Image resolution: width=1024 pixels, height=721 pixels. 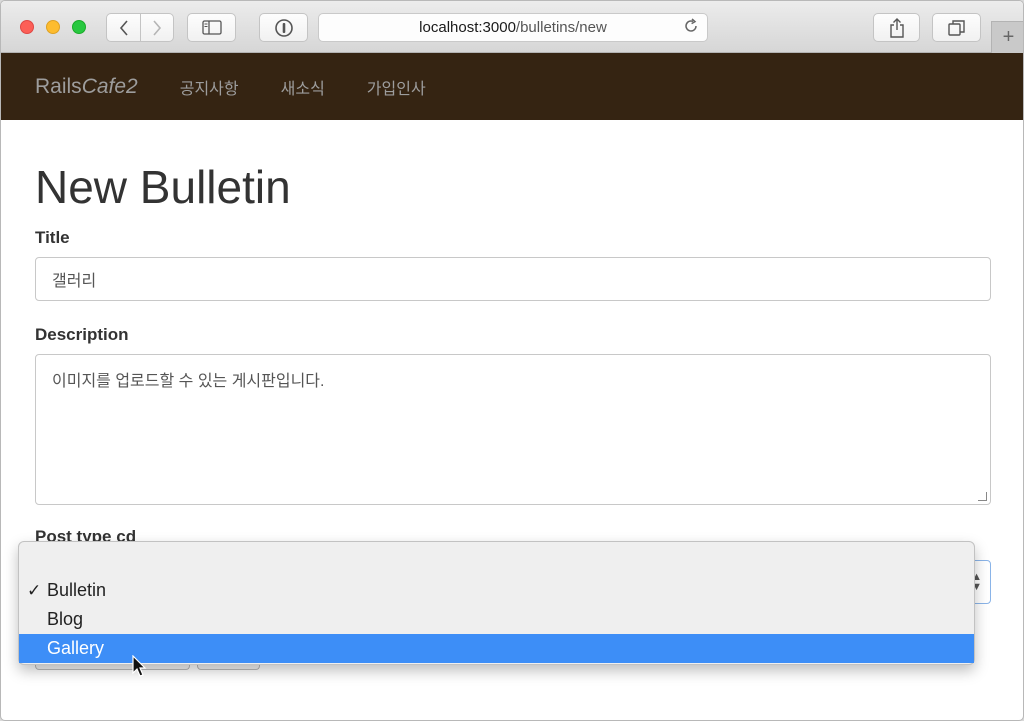 What do you see at coordinates (139, 666) in the screenshot?
I see `mouse-cursor-icon` at bounding box center [139, 666].